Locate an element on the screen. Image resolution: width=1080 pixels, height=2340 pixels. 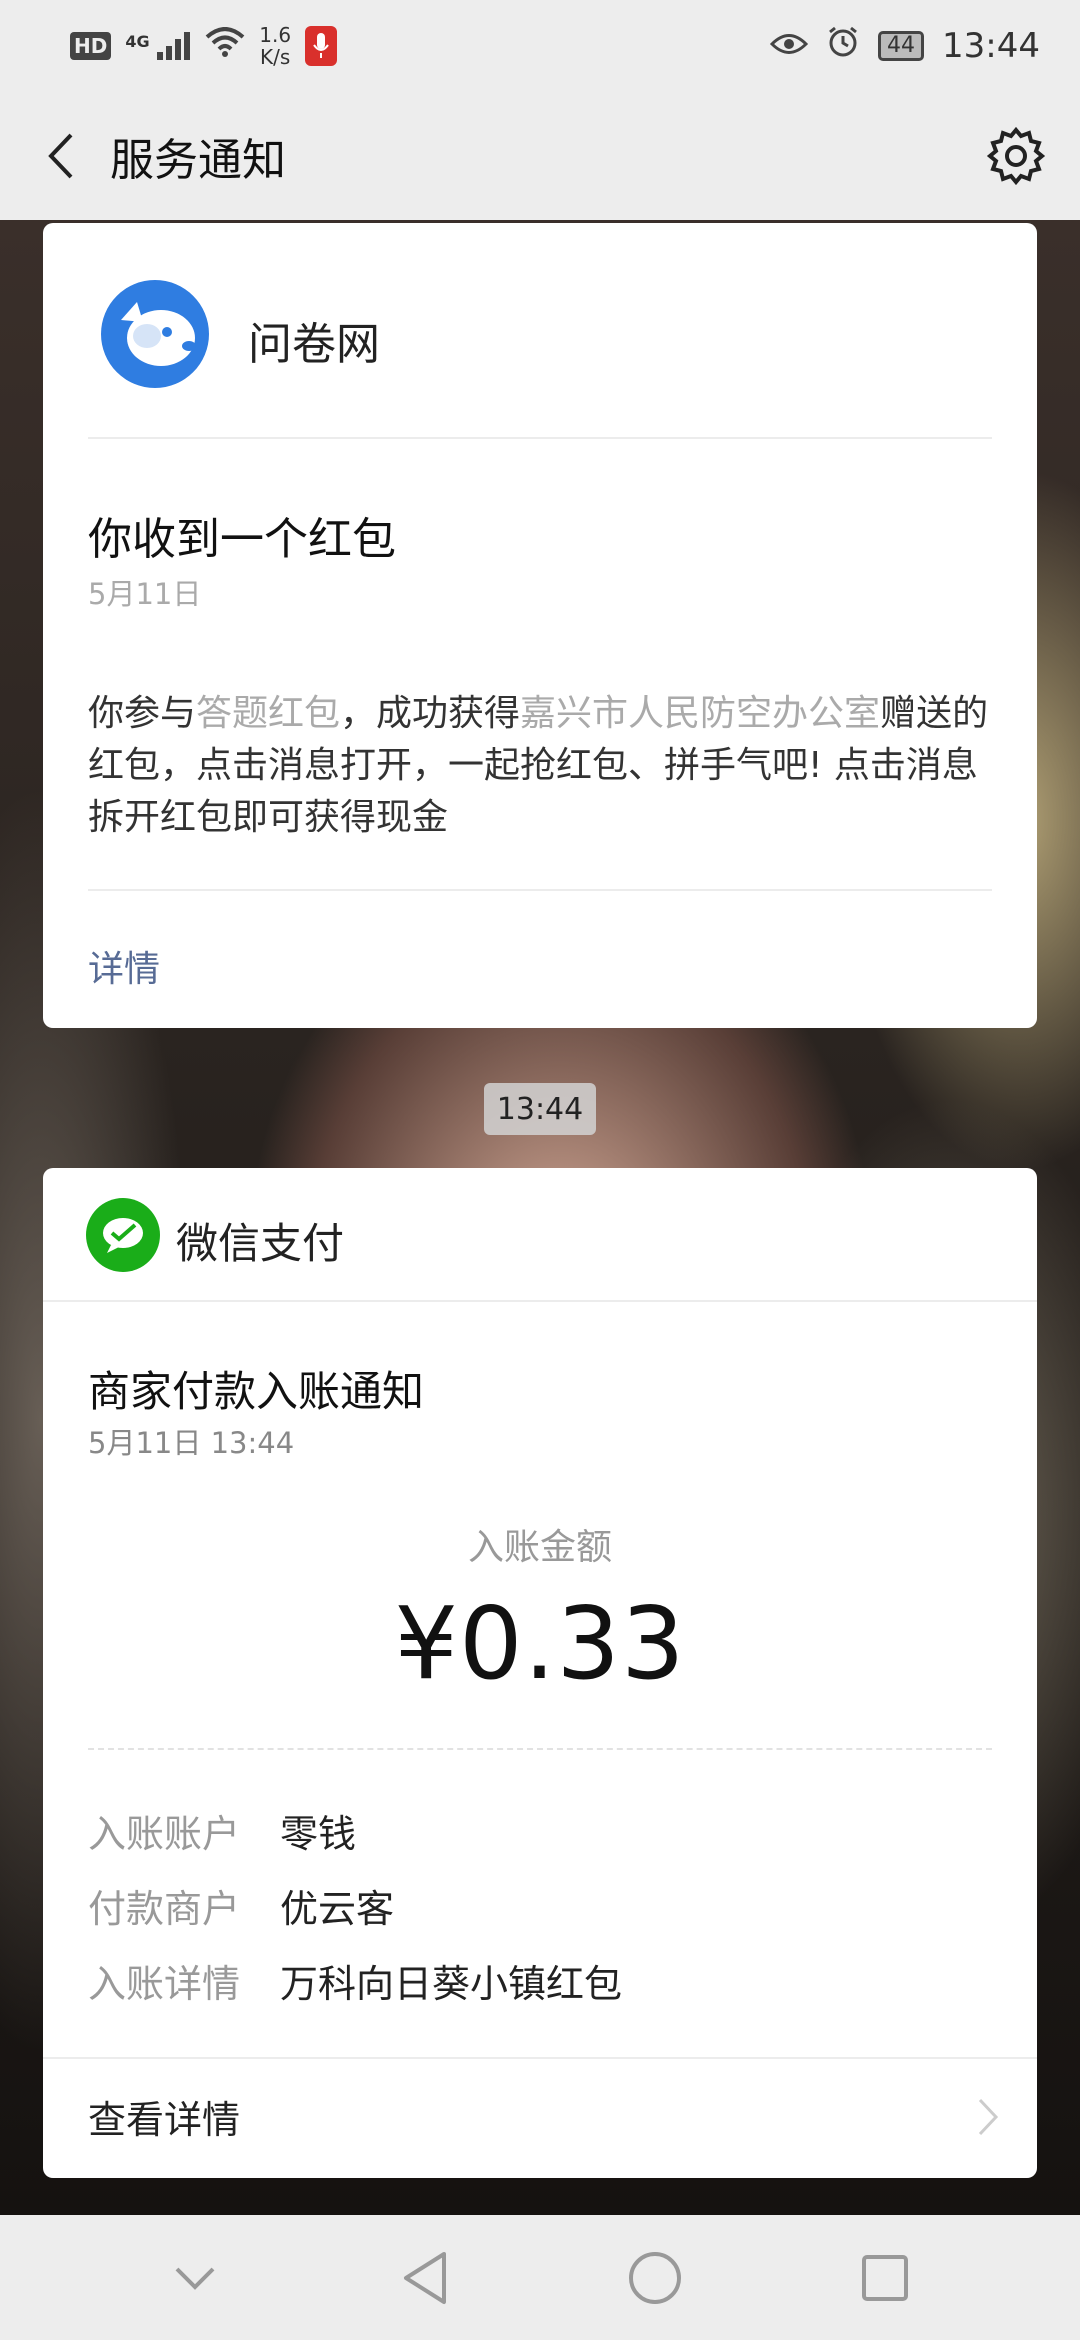
square-recents-icon is located at coordinates (885, 2277).